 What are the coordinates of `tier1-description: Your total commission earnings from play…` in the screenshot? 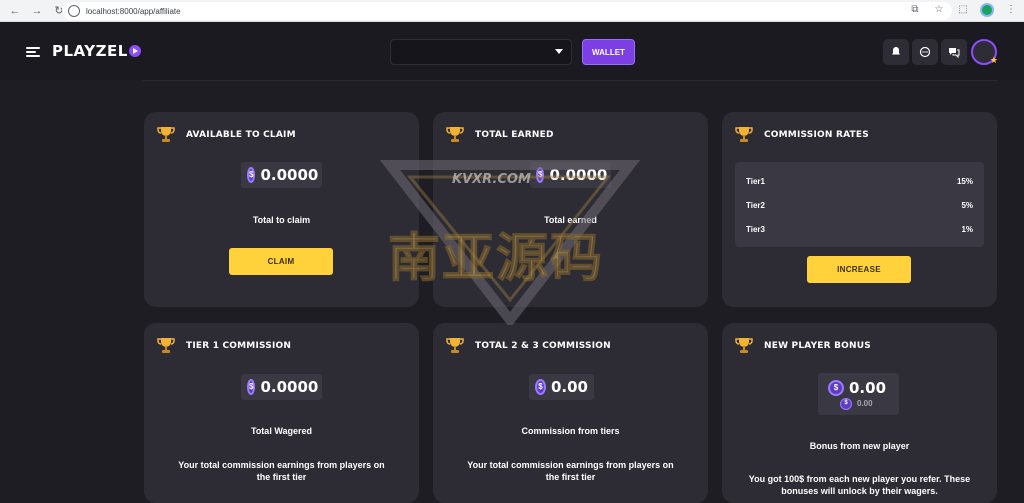 It's located at (281, 471).